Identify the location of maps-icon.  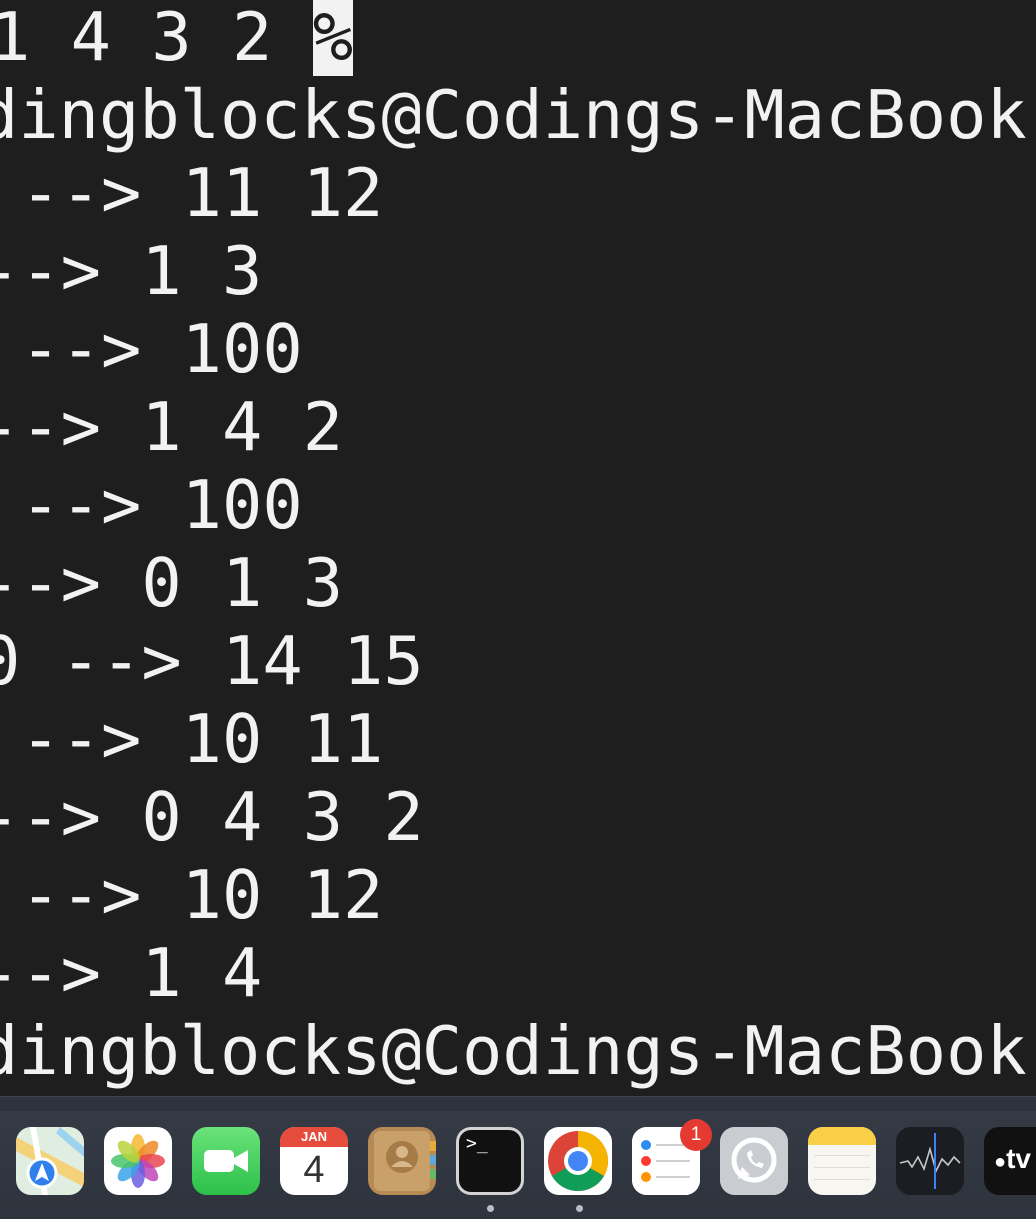
(50, 1161).